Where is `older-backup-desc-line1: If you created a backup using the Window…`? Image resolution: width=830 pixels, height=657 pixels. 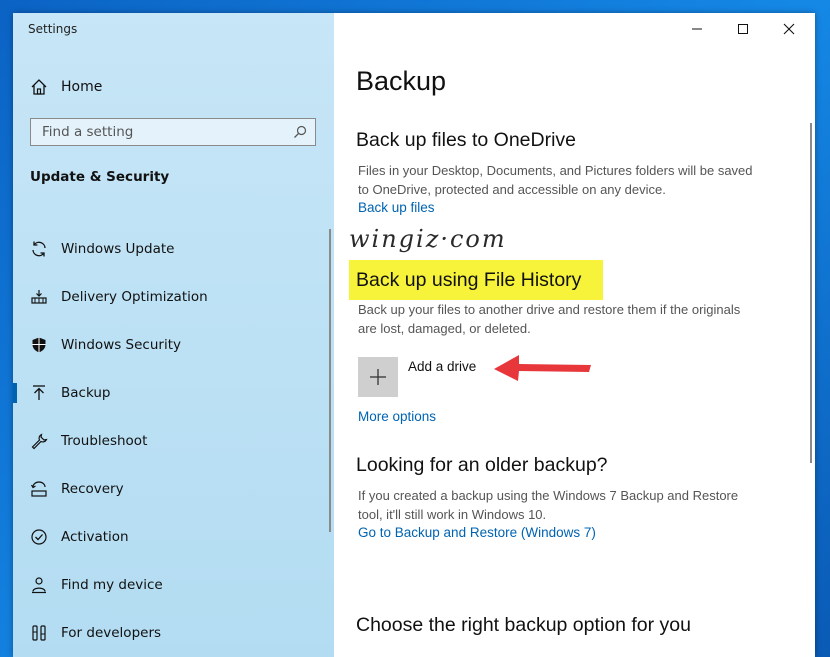
older-backup-desc-line1: If you created a backup using the Window… is located at coordinates (548, 495).